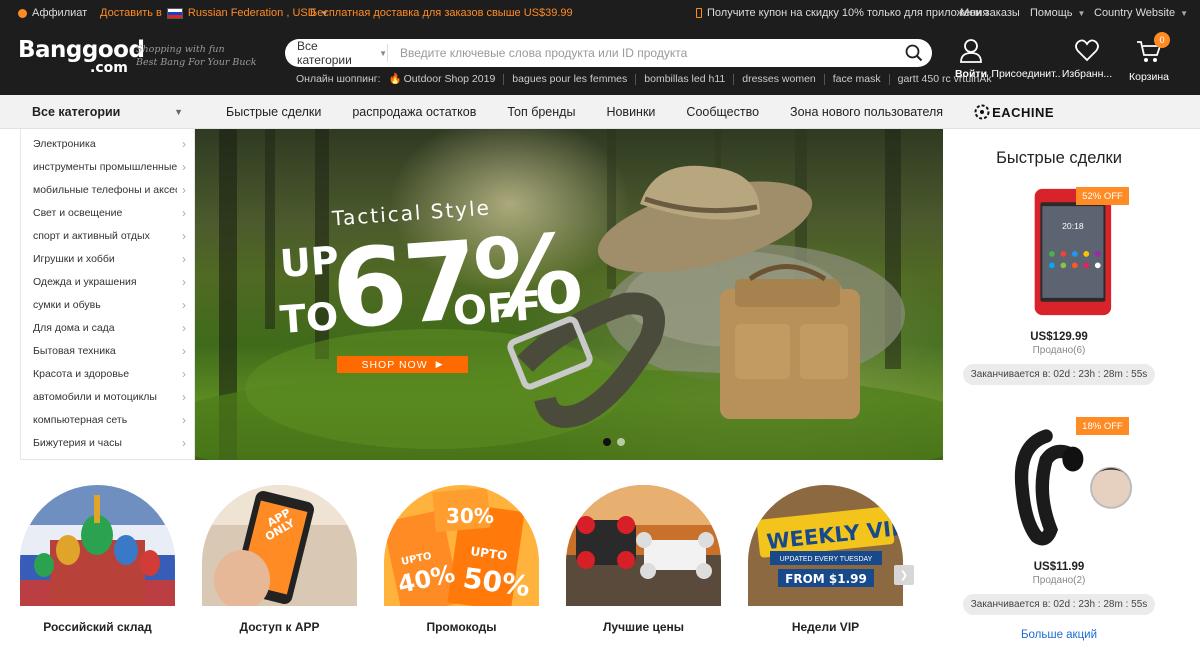 This screenshot has width=1200, height=664. I want to click on my-orders-link: Мои заказы, so click(990, 13).